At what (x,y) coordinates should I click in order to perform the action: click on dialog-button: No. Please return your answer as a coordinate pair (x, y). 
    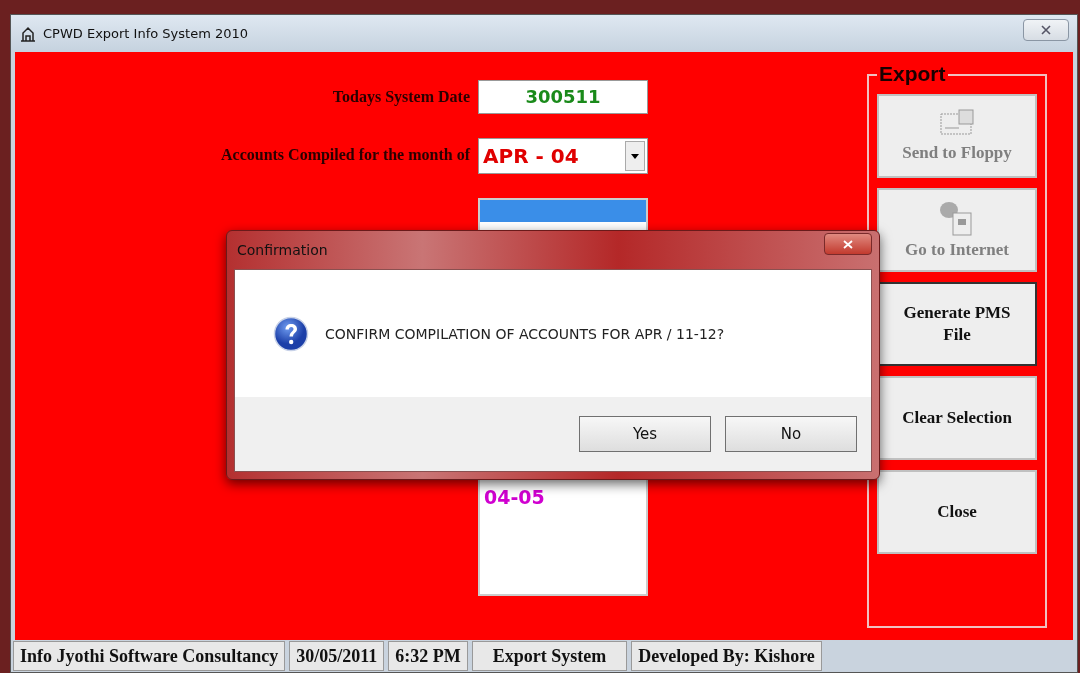
    Looking at the image, I should click on (791, 434).